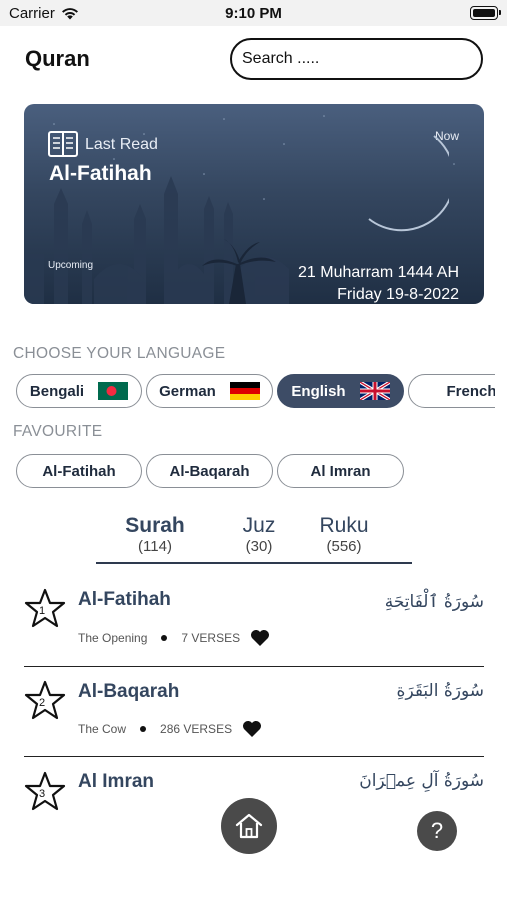 Image resolution: width=507 pixels, height=900 pixels. I want to click on surah-arabic-name: سُورَةُ آلِ عِمۡرَانَ, so click(421, 781).